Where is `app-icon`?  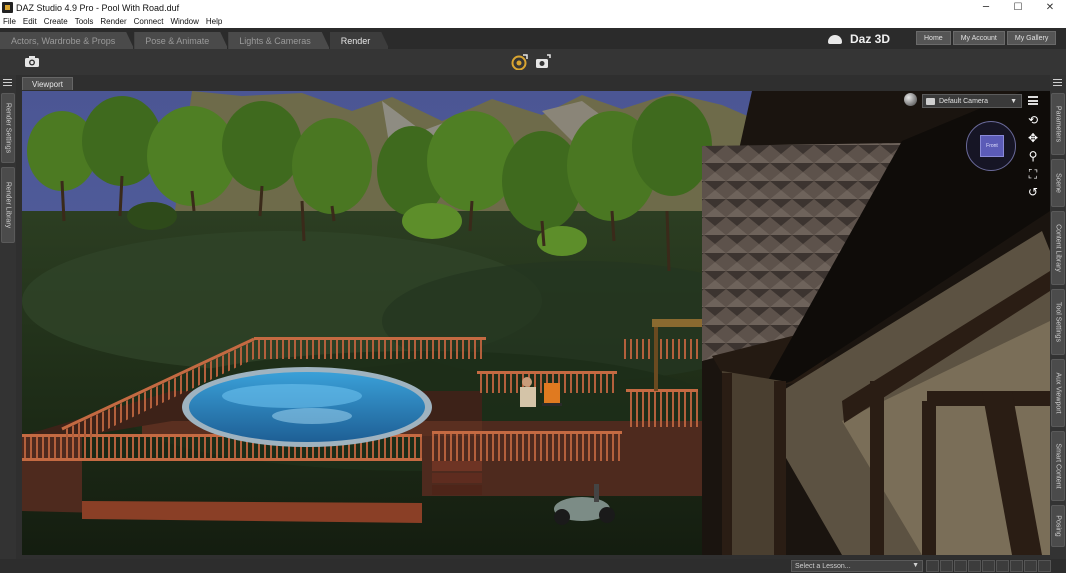 app-icon is located at coordinates (7, 7).